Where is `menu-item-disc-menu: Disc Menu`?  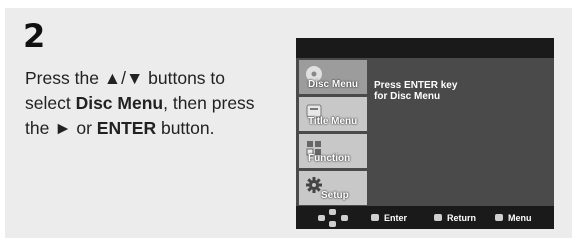
menu-item-disc-menu: Disc Menu is located at coordinates (333, 77).